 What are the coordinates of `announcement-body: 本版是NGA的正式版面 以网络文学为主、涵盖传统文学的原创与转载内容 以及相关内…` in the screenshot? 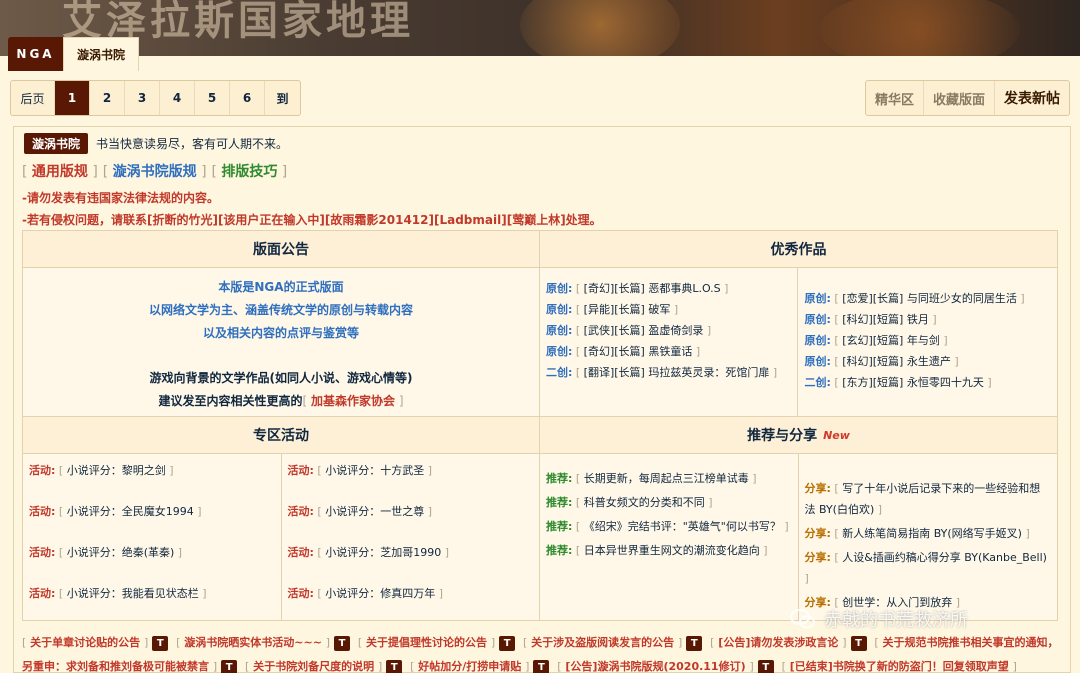 It's located at (281, 342).